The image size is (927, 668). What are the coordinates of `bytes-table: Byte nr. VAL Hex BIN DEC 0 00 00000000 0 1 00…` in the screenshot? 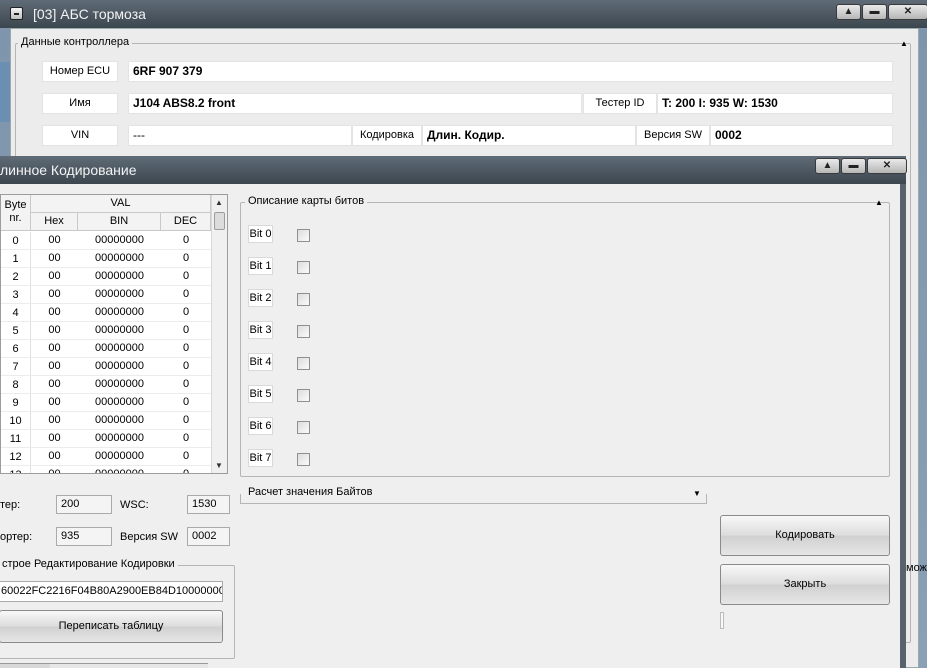 It's located at (114, 334).